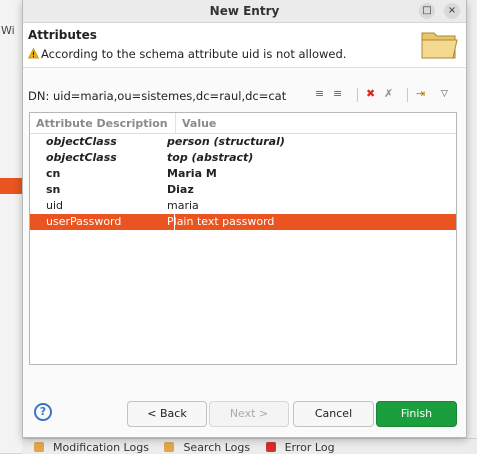 Image resolution: width=477 pixels, height=454 pixels. What do you see at coordinates (427, 11) in the screenshot?
I see `maximize-button: □` at bounding box center [427, 11].